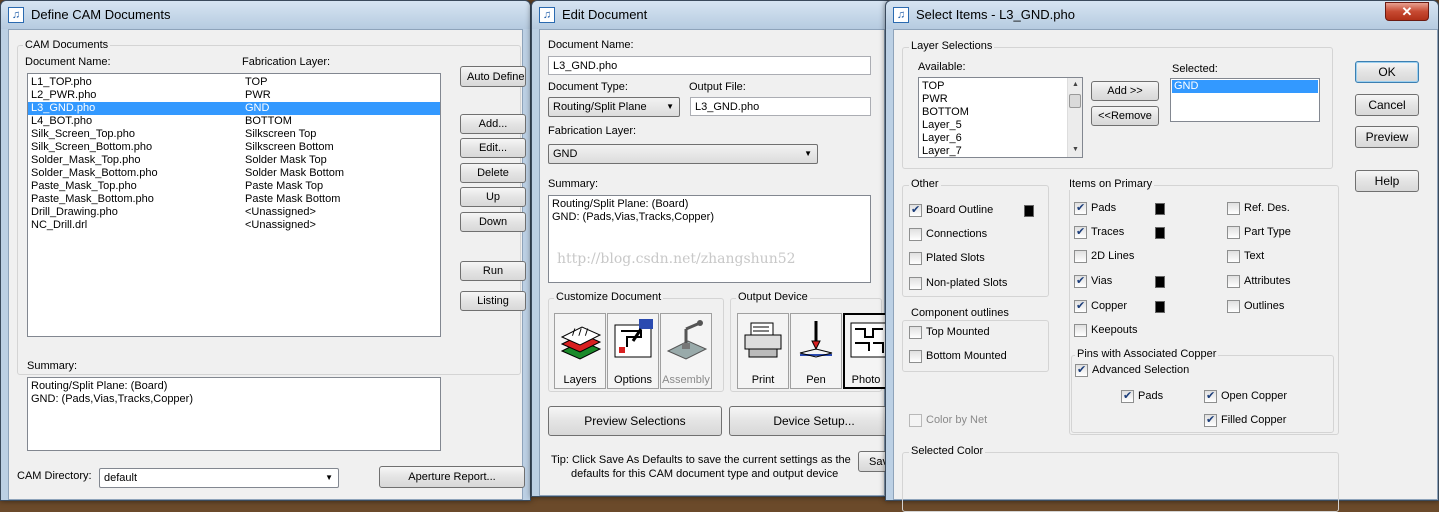 Image resolution: width=1439 pixels, height=512 pixels. Describe the element at coordinates (979, 235) in the screenshot. I see `connections-checkbox: Connections` at that location.